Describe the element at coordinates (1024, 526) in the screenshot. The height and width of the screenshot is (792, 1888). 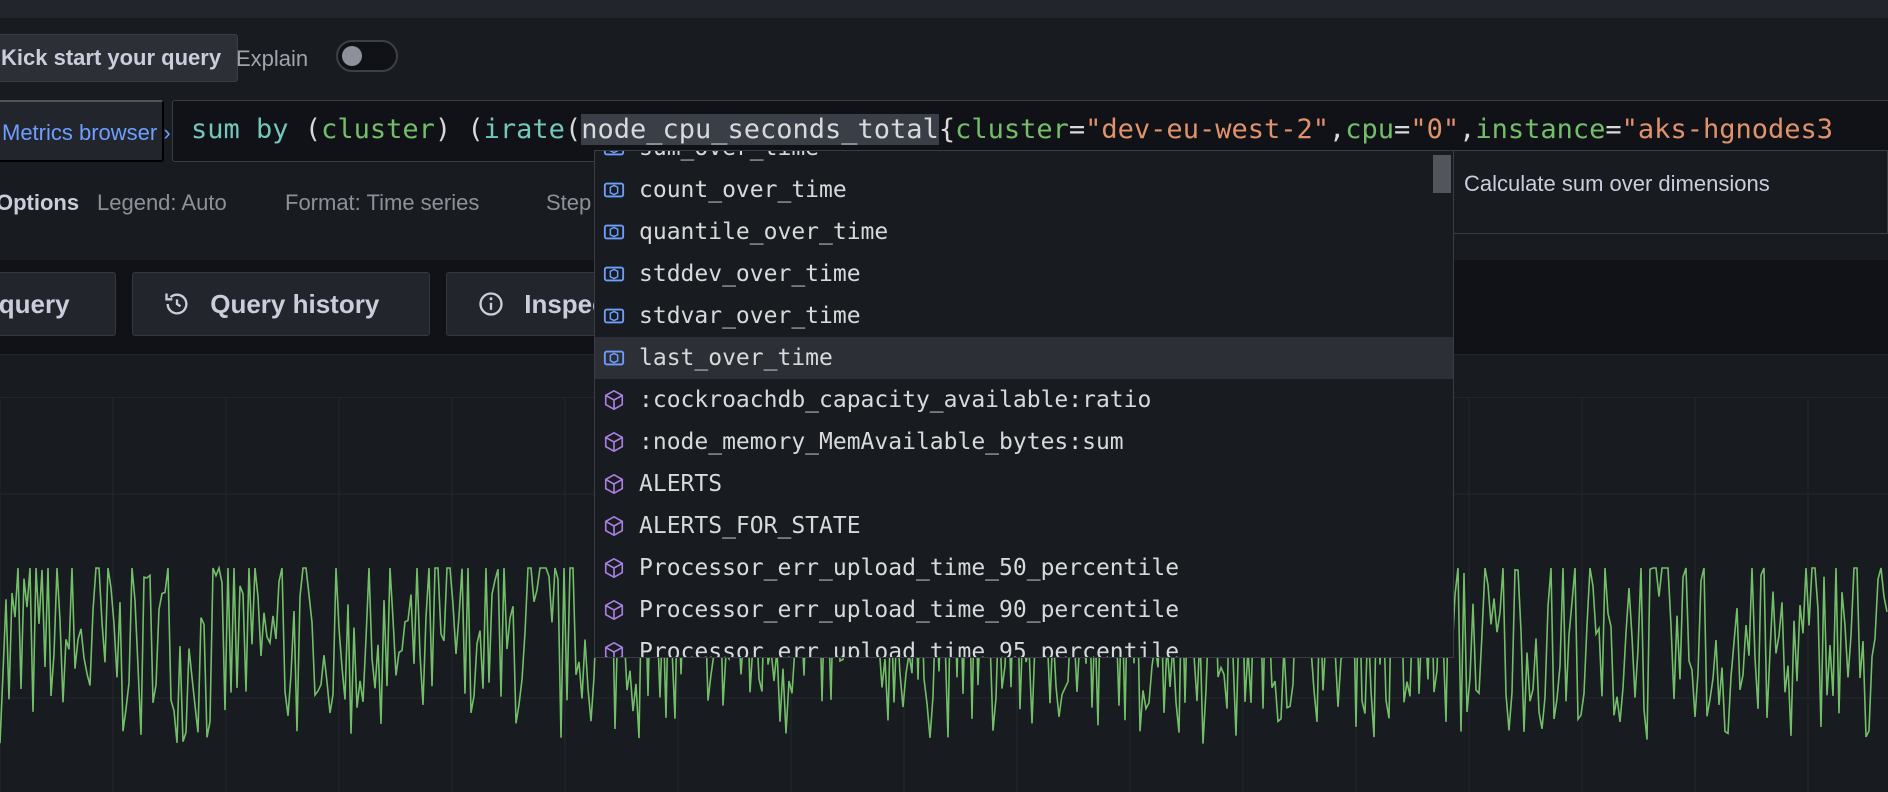
I see `suggestion-item: ALERTS_FOR_STATE` at that location.